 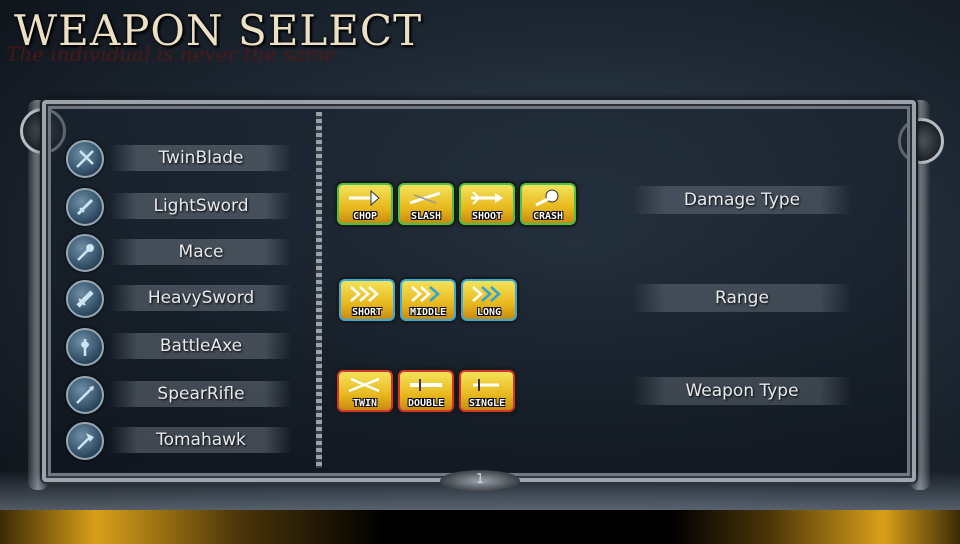 I want to click on weapon-label: TwinBlade, so click(x=201, y=158).